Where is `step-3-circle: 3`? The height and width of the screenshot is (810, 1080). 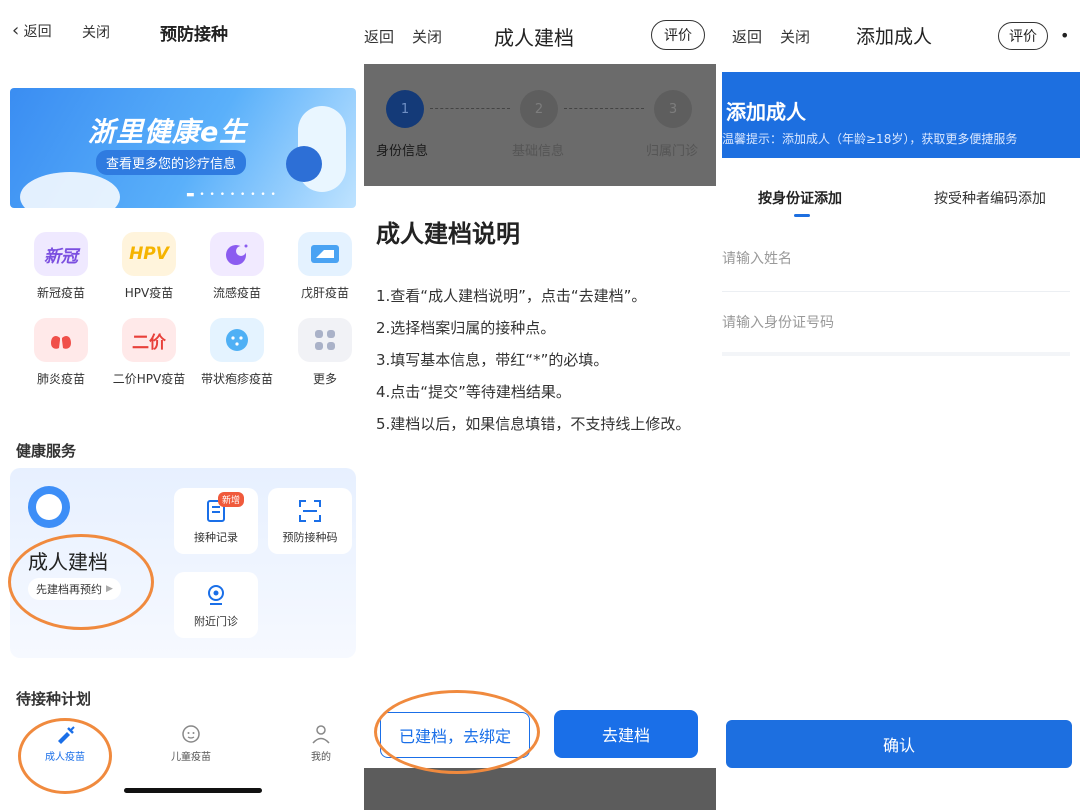
step-3-circle: 3 is located at coordinates (673, 109).